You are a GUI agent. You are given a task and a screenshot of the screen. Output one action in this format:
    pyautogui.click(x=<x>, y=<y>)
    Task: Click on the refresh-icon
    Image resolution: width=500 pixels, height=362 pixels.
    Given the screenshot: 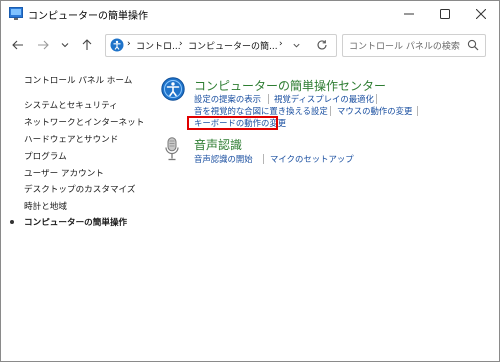 What is the action you would take?
    pyautogui.click(x=322, y=45)
    